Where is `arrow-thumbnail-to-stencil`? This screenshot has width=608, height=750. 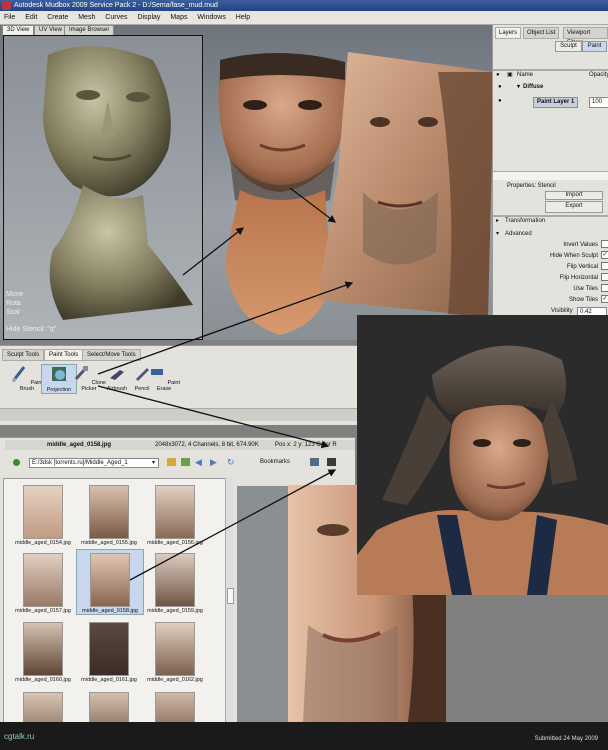 arrow-thumbnail-to-stencil is located at coordinates (233, 525).